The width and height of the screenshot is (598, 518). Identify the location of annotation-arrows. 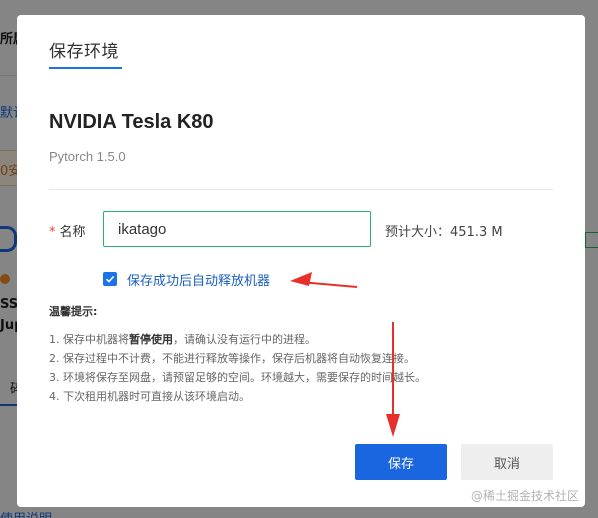
(345, 354).